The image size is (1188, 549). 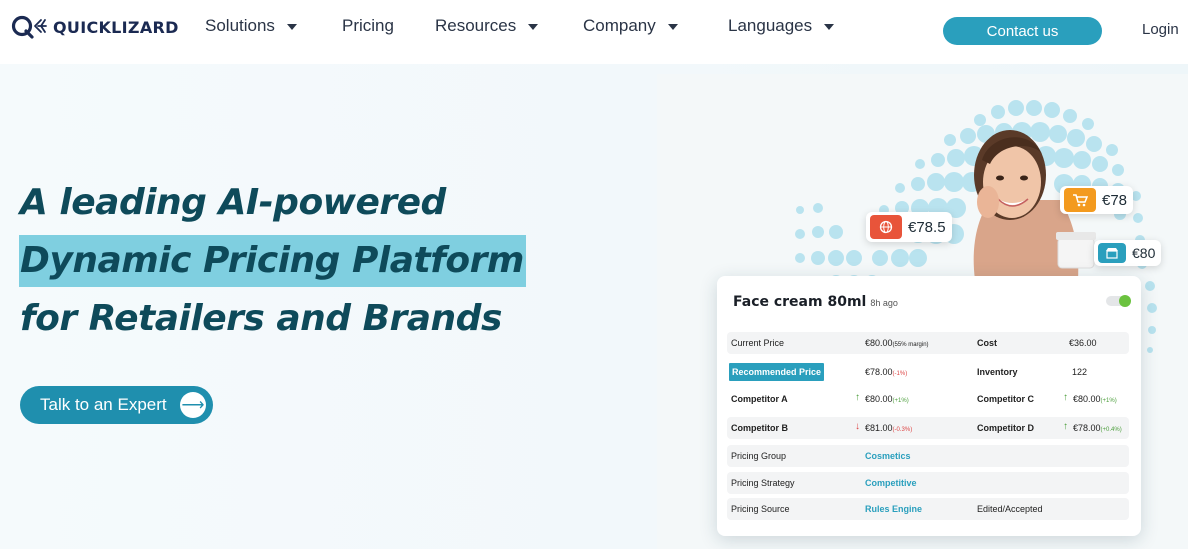 I want to click on logo-text: QUICKLIZARD, so click(x=116, y=27).